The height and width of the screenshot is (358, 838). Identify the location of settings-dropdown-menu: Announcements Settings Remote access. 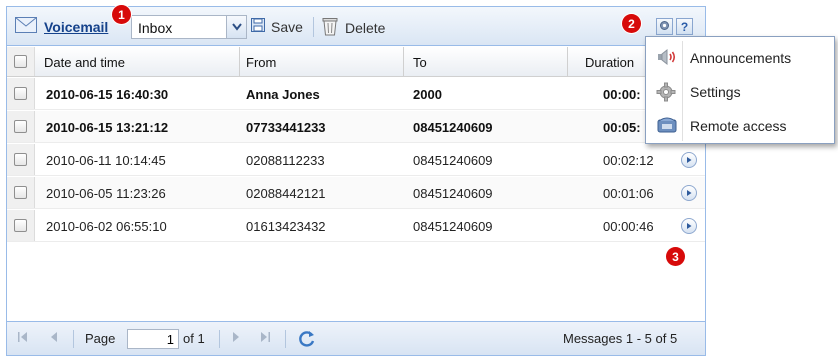
(740, 90).